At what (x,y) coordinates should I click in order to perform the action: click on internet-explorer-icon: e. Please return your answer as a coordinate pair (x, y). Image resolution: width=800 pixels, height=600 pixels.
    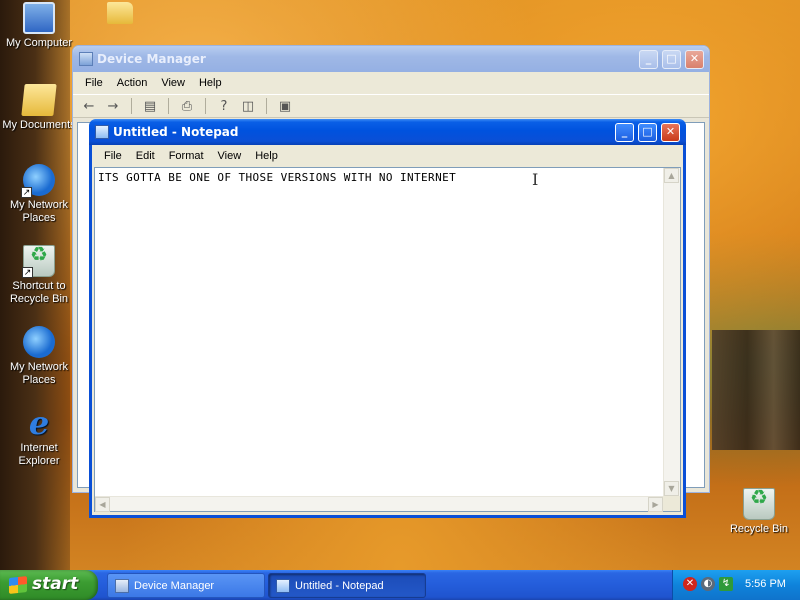
    Looking at the image, I should click on (39, 423).